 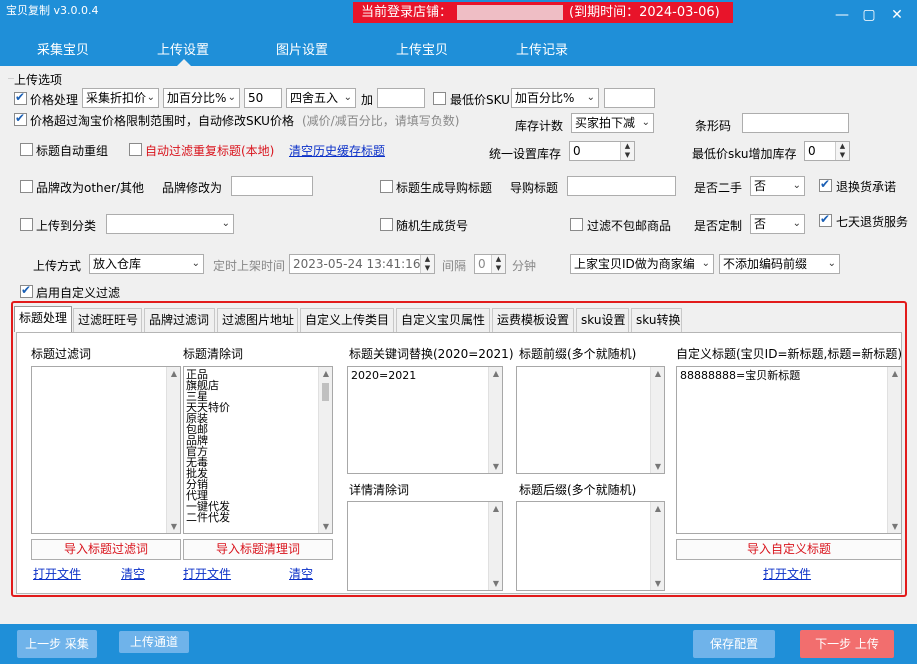 What do you see at coordinates (825, 220) in the screenshot?
I see `seven-day-checkbox` at bounding box center [825, 220].